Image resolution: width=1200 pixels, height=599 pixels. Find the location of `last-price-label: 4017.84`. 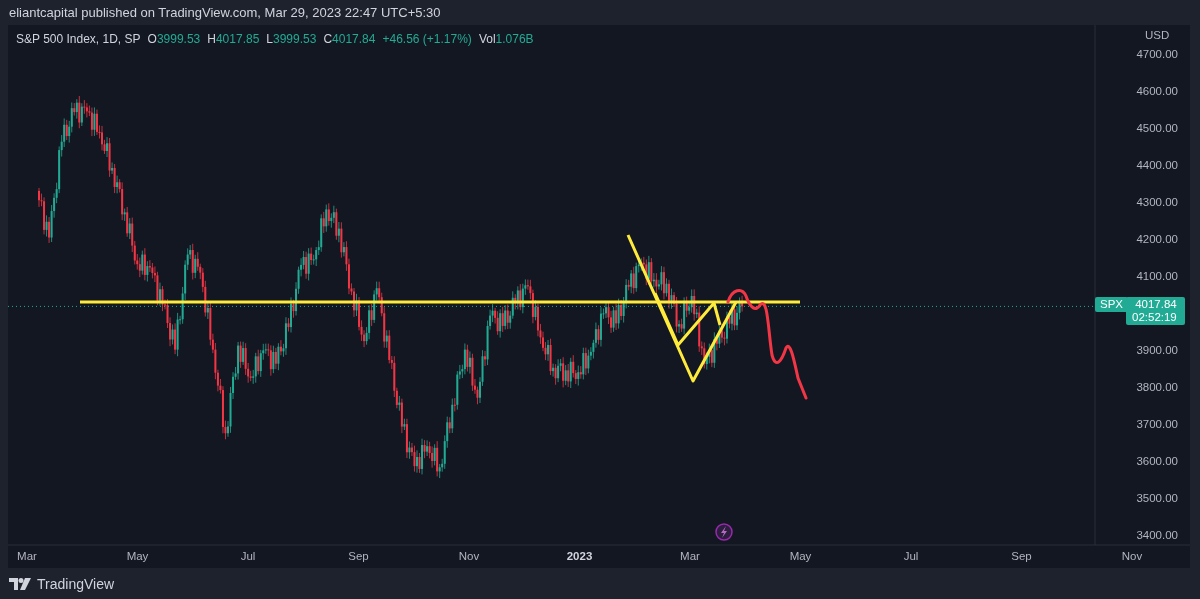

last-price-label: 4017.84 is located at coordinates (1156, 304).